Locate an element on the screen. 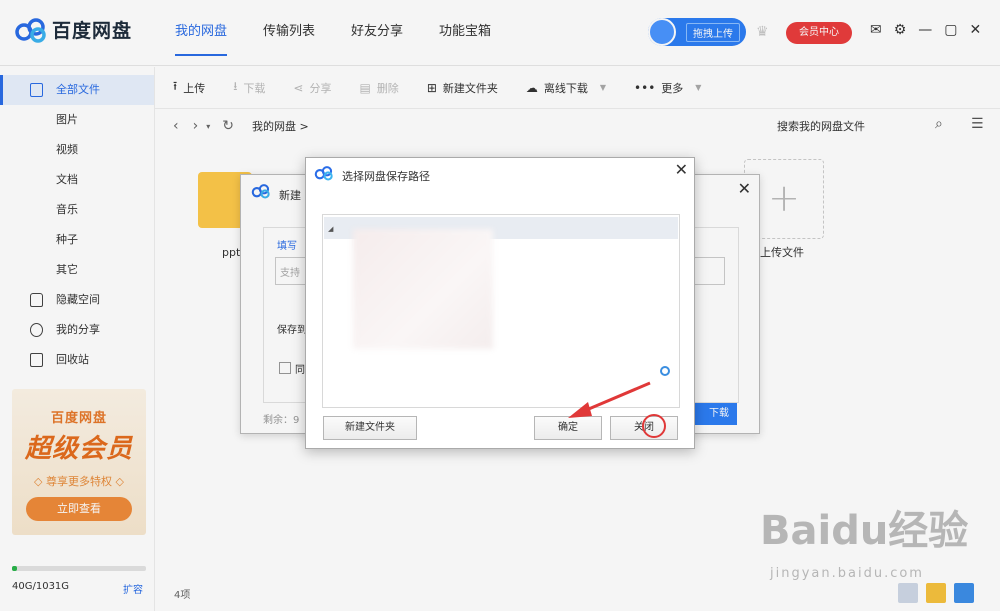 The height and width of the screenshot is (611, 1000). upload-file-label: 上传文件 is located at coordinates (782, 252).